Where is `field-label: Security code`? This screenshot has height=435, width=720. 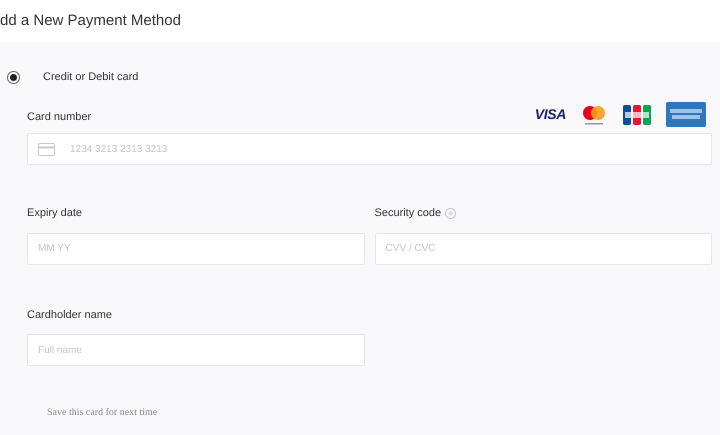 field-label: Security code is located at coordinates (408, 213).